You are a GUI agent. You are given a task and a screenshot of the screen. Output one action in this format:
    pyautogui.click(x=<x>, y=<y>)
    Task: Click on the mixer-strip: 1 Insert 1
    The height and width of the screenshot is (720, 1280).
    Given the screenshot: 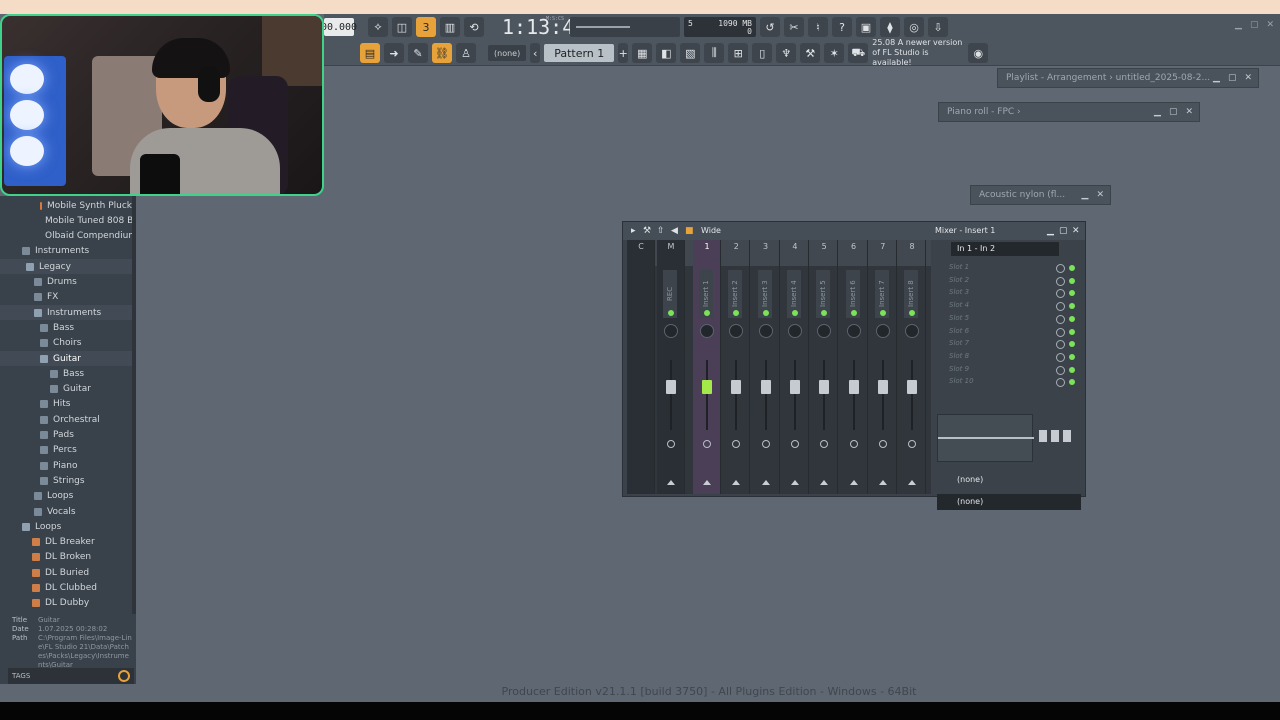 What is the action you would take?
    pyautogui.click(x=707, y=367)
    